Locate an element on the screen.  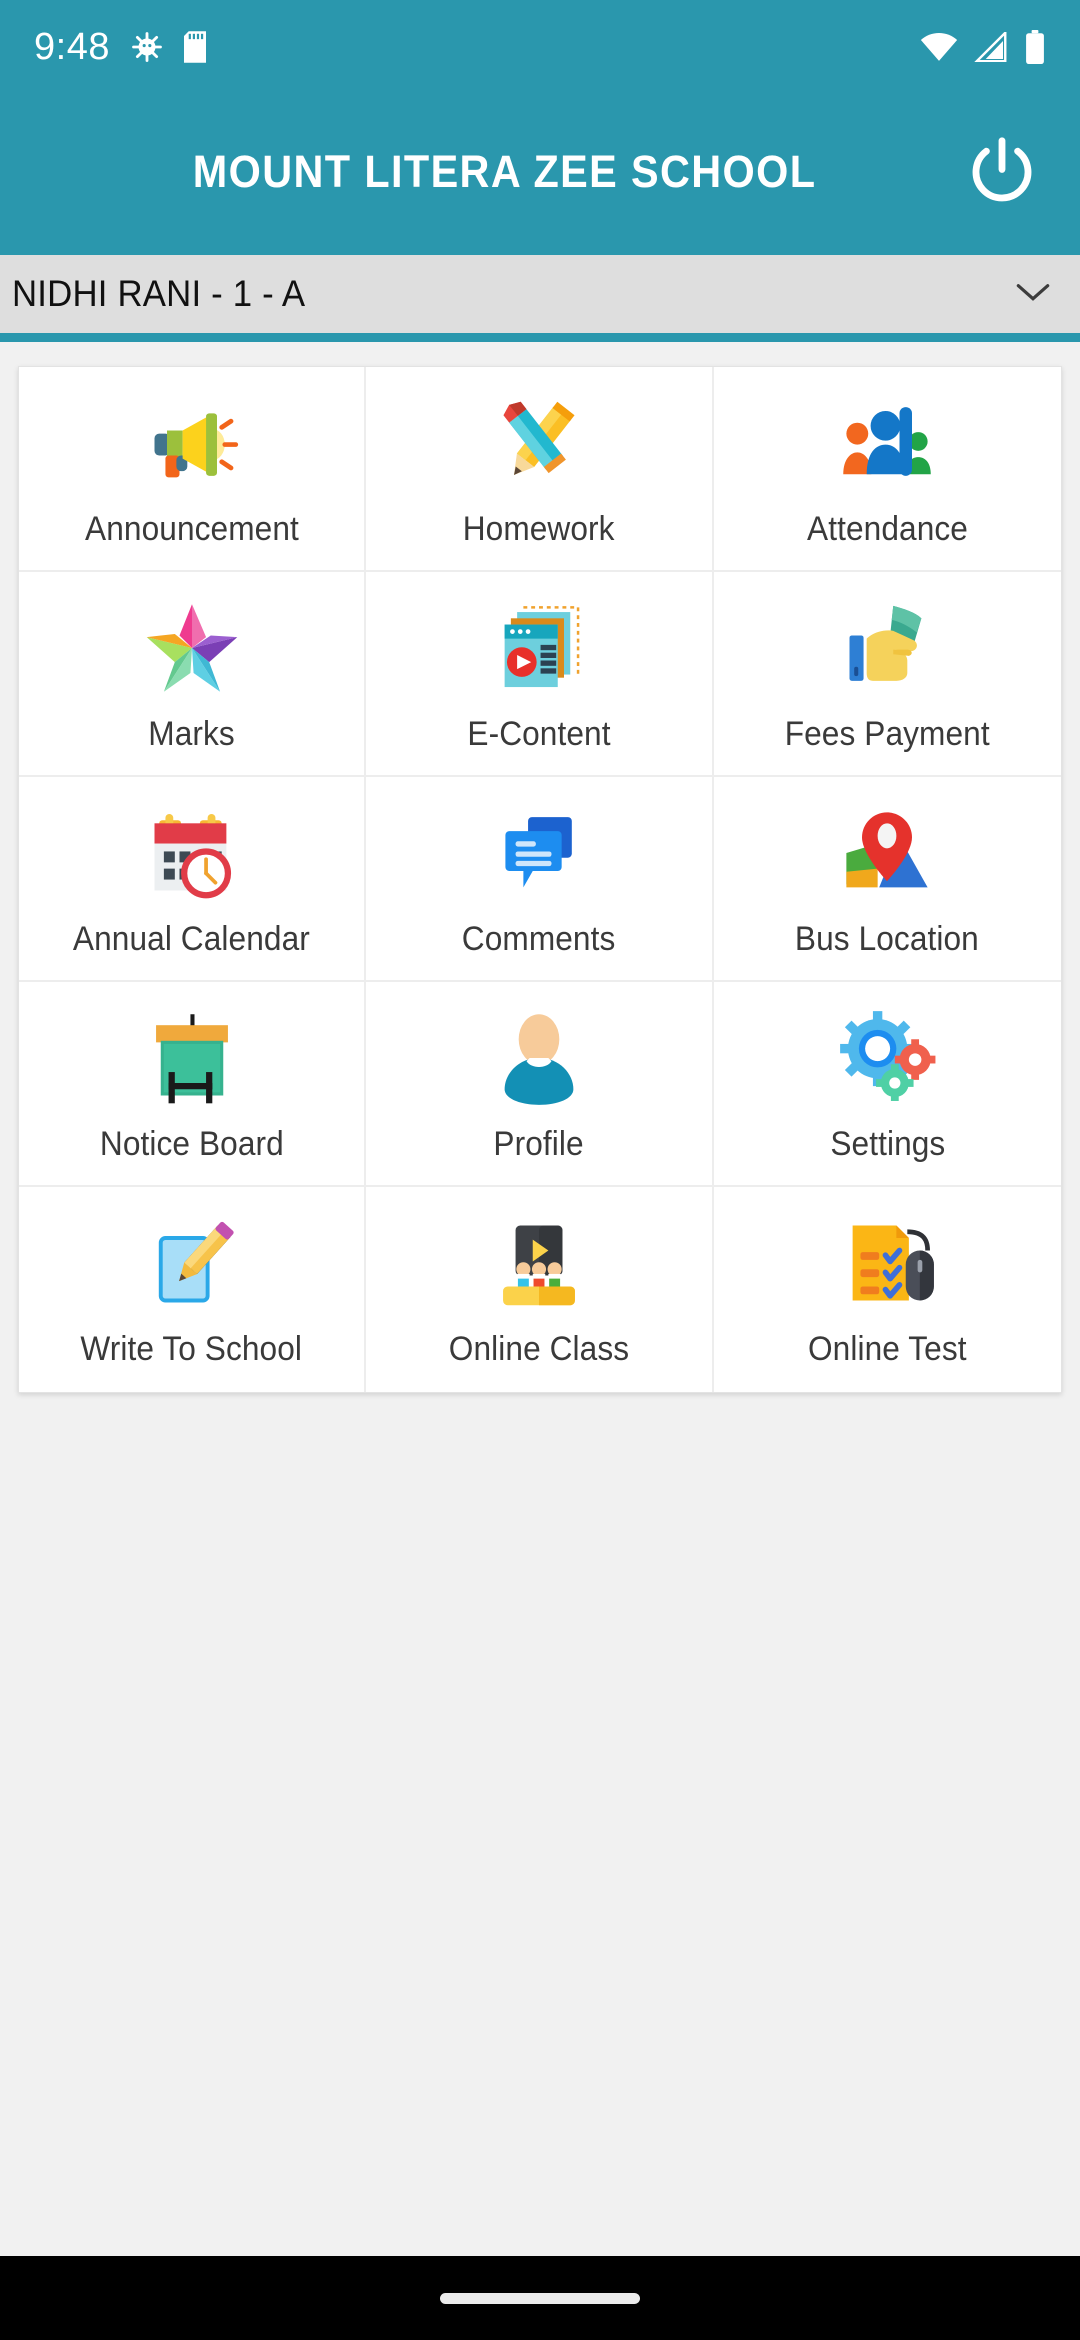
page-title: MOUNT LITERA ZEE SCHOOL is located at coordinates (504, 171).